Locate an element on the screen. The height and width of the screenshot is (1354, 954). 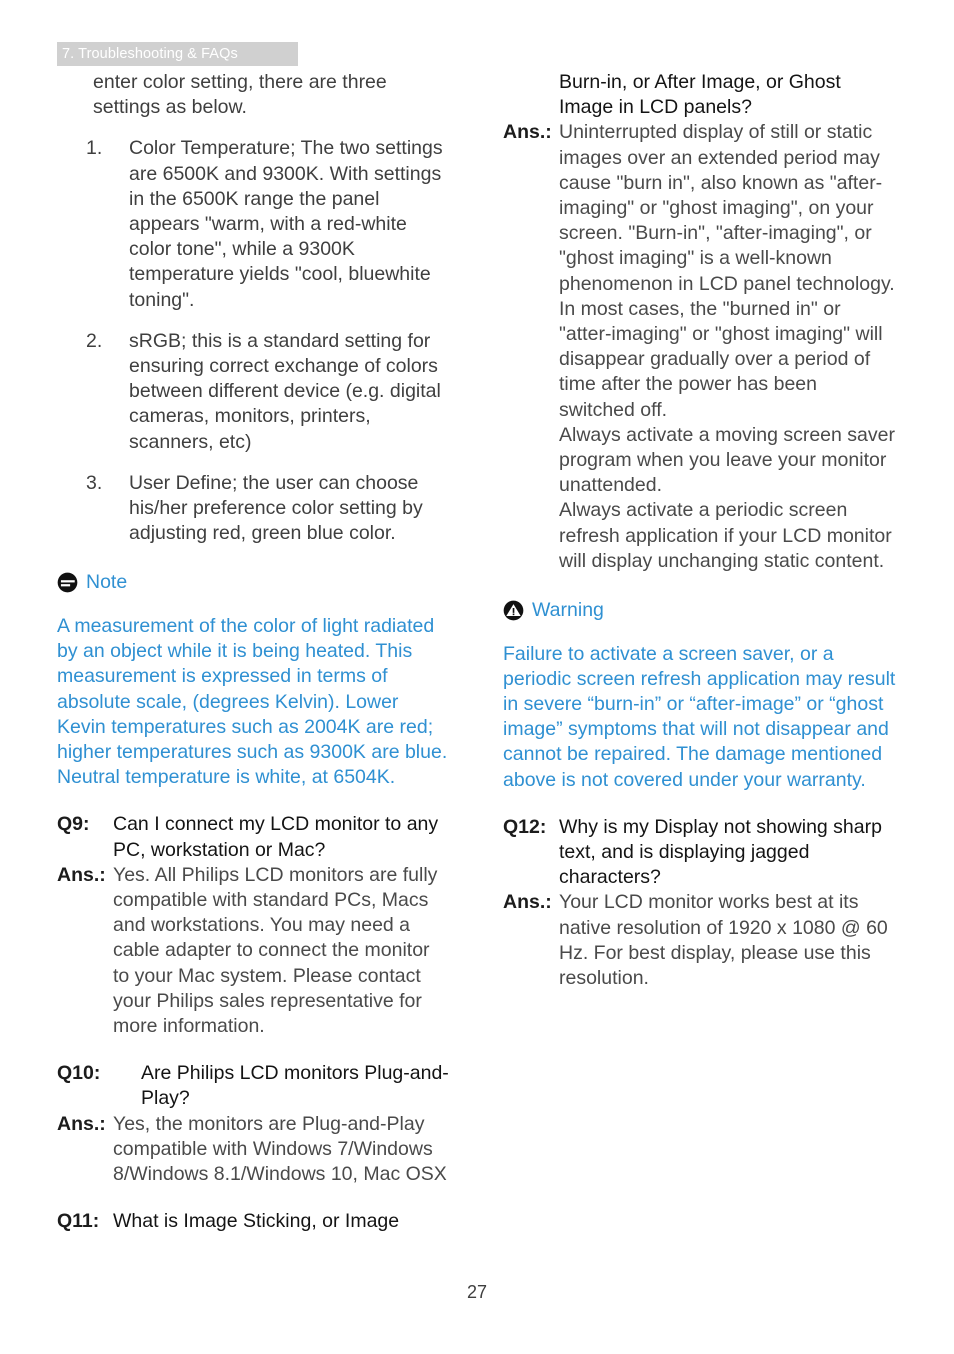
qa-block-q11: Q11: What is Image Sticking, or Image is located at coordinates (254, 1221).